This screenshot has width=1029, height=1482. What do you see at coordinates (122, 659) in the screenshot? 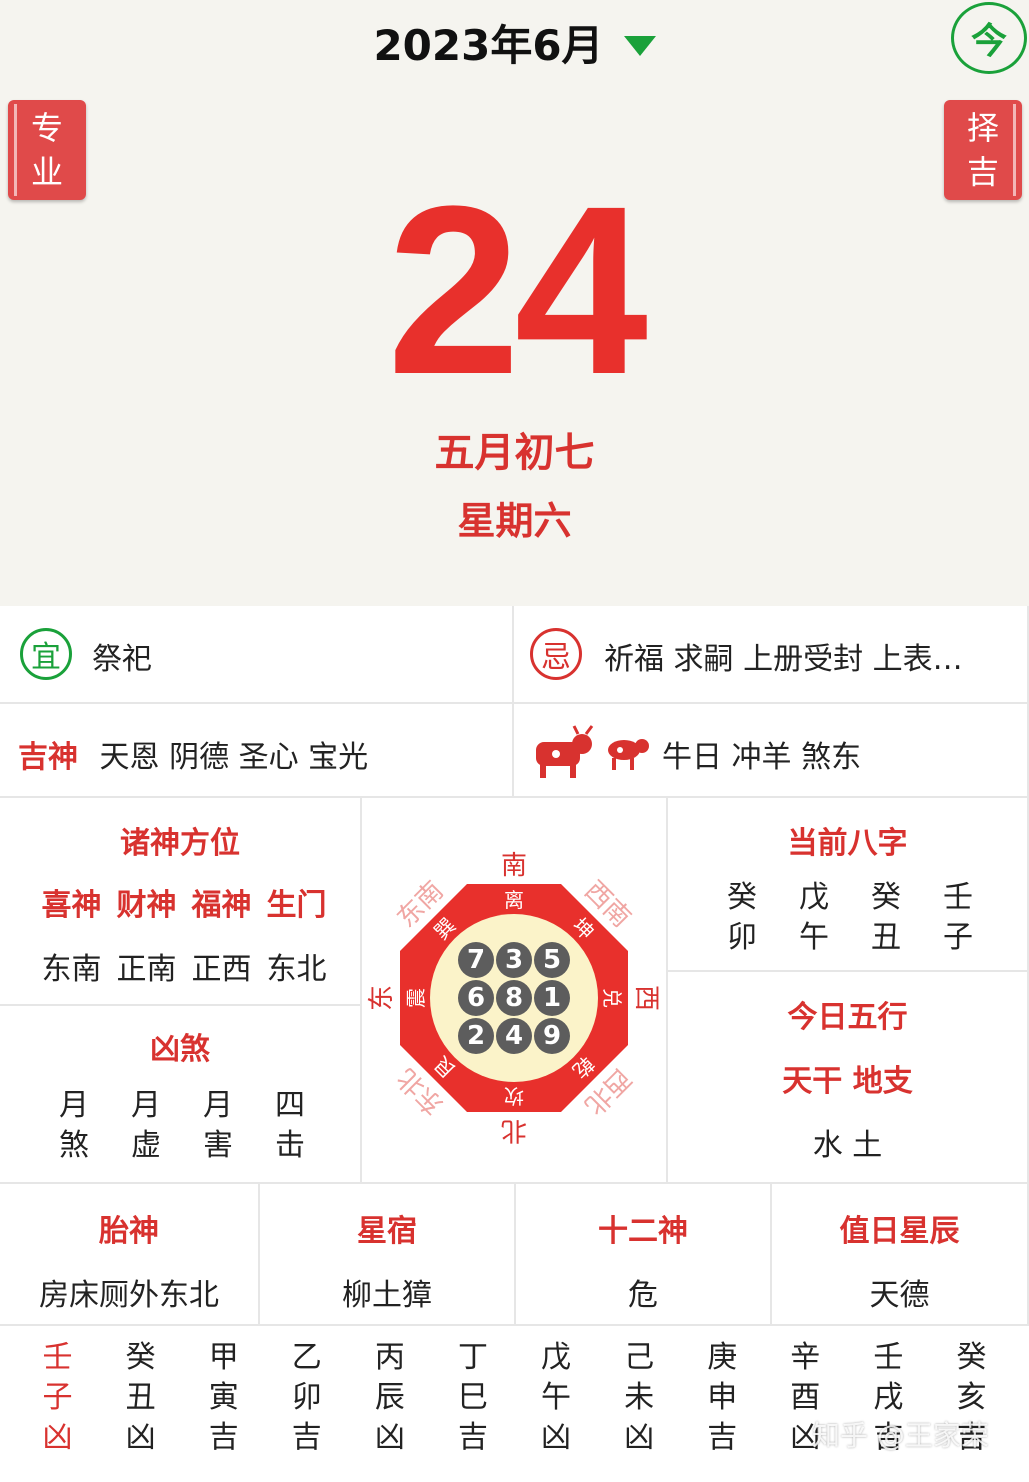
I see `yi-text: 祭祀` at bounding box center [122, 659].